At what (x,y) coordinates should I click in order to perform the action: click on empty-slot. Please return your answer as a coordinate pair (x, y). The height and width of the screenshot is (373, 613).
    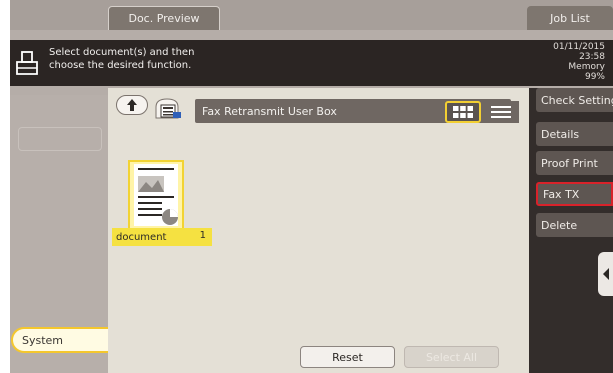
    Looking at the image, I should click on (60, 139).